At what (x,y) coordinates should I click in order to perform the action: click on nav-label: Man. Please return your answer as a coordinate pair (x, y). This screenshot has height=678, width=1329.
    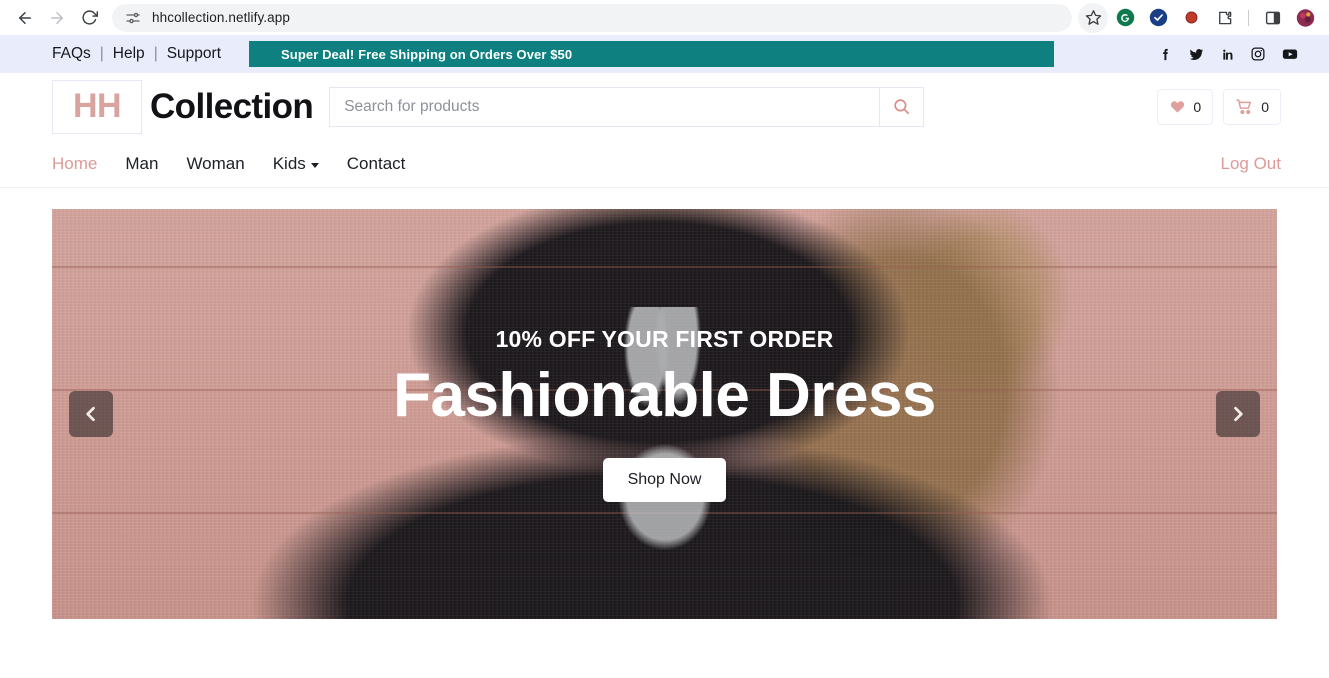
    Looking at the image, I should click on (142, 163).